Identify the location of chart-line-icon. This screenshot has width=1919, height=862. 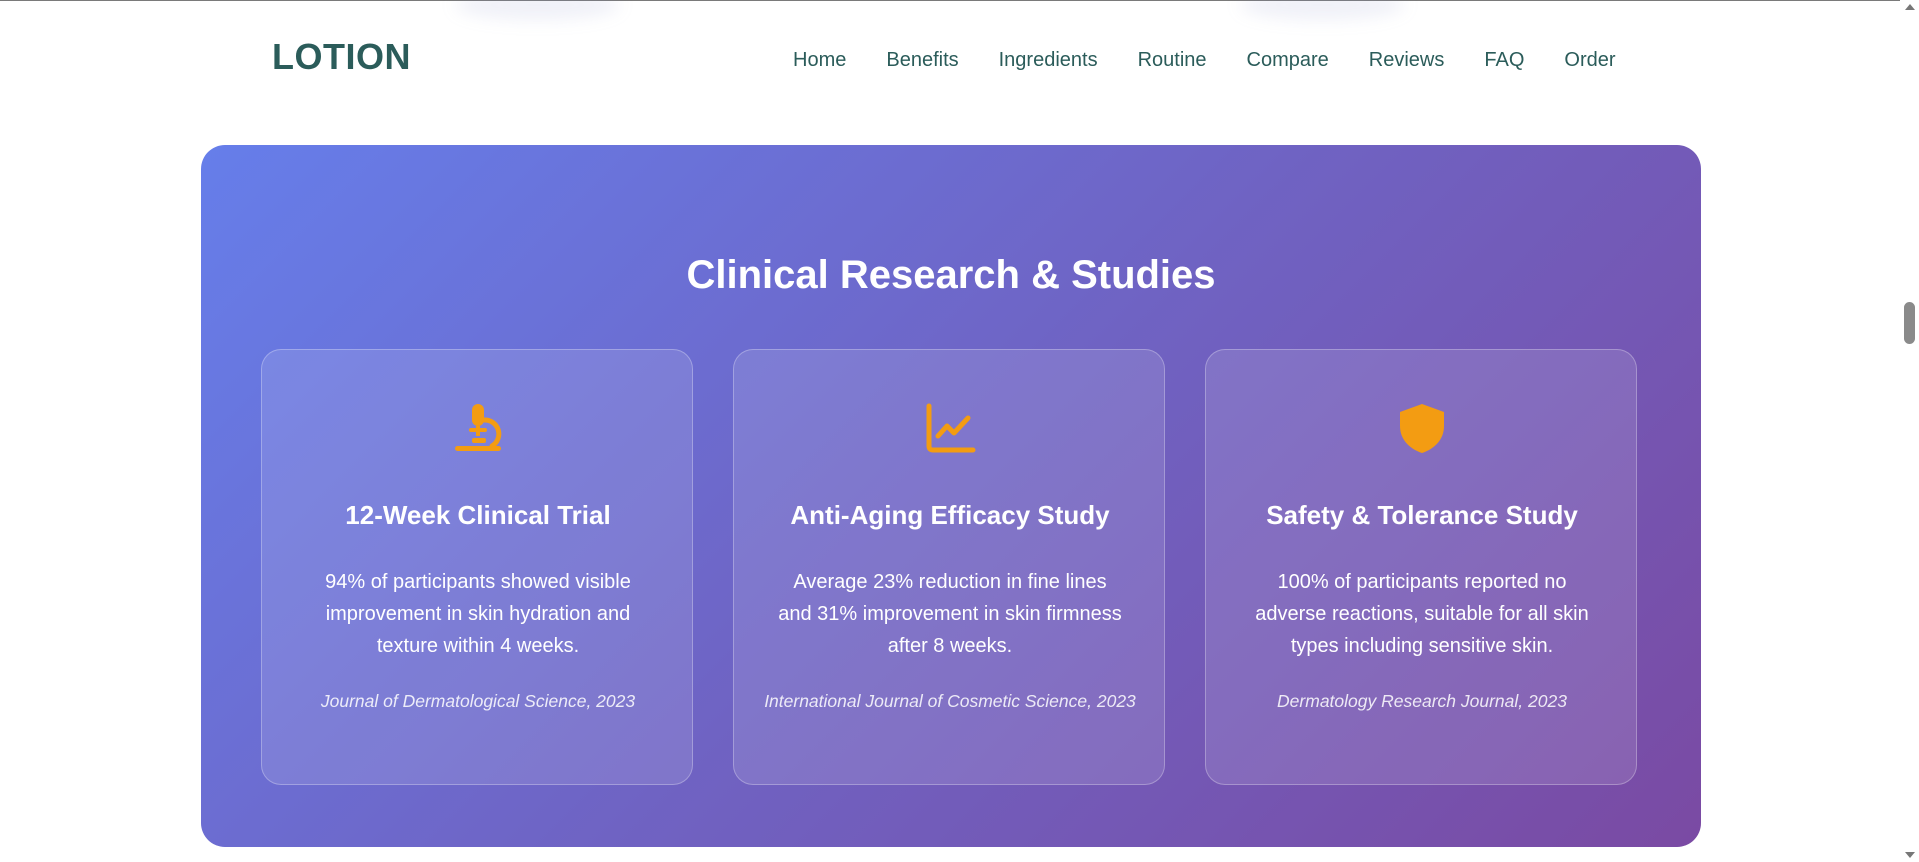
(950, 428).